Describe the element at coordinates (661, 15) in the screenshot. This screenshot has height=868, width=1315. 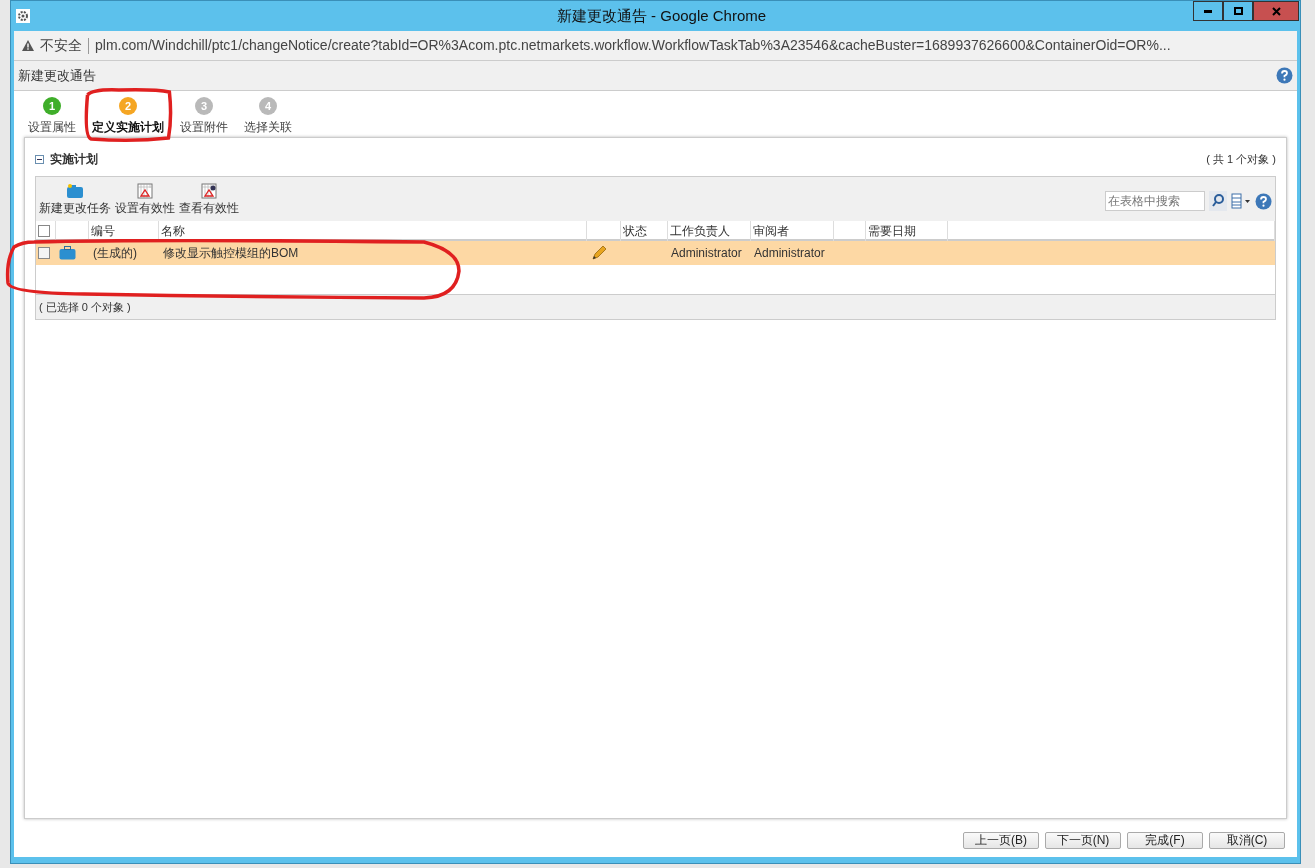
I see `window-title: 新建更改通告 - Google Chrome` at that location.